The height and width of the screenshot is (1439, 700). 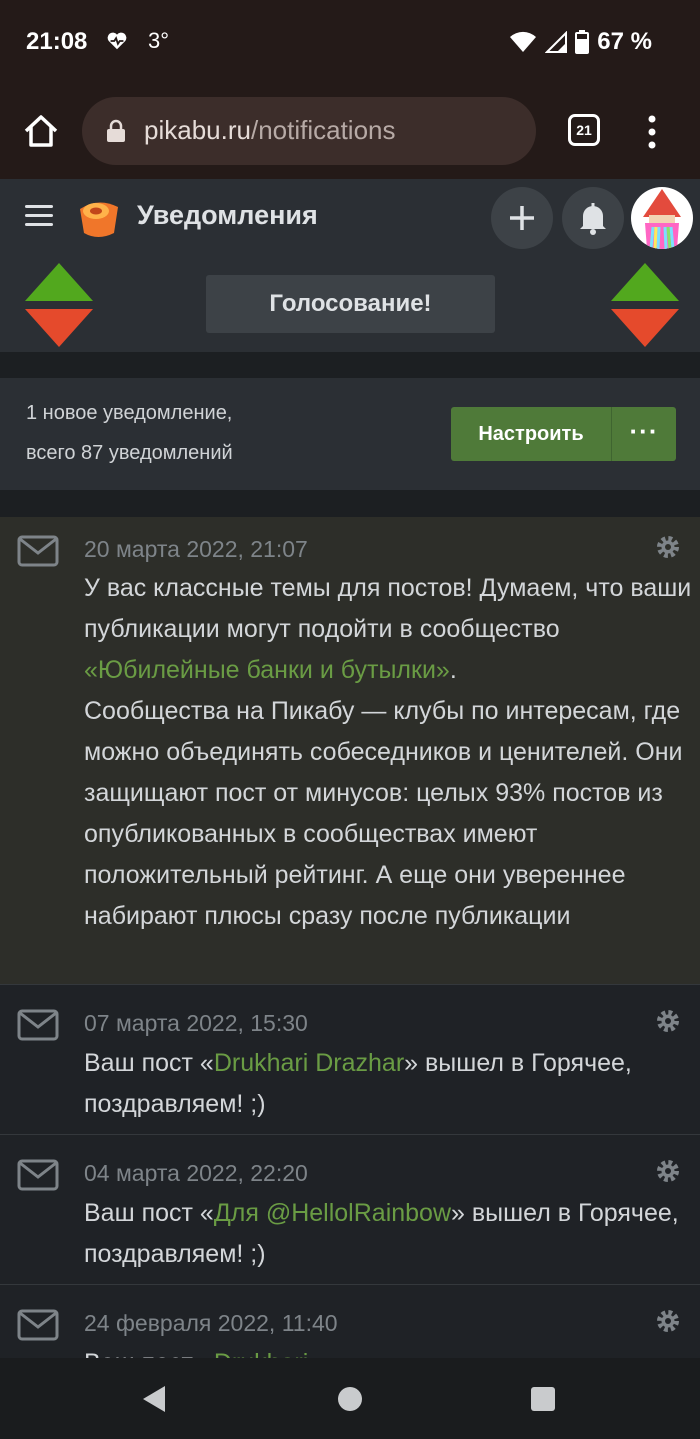 I want to click on home-icon, so click(x=41, y=131).